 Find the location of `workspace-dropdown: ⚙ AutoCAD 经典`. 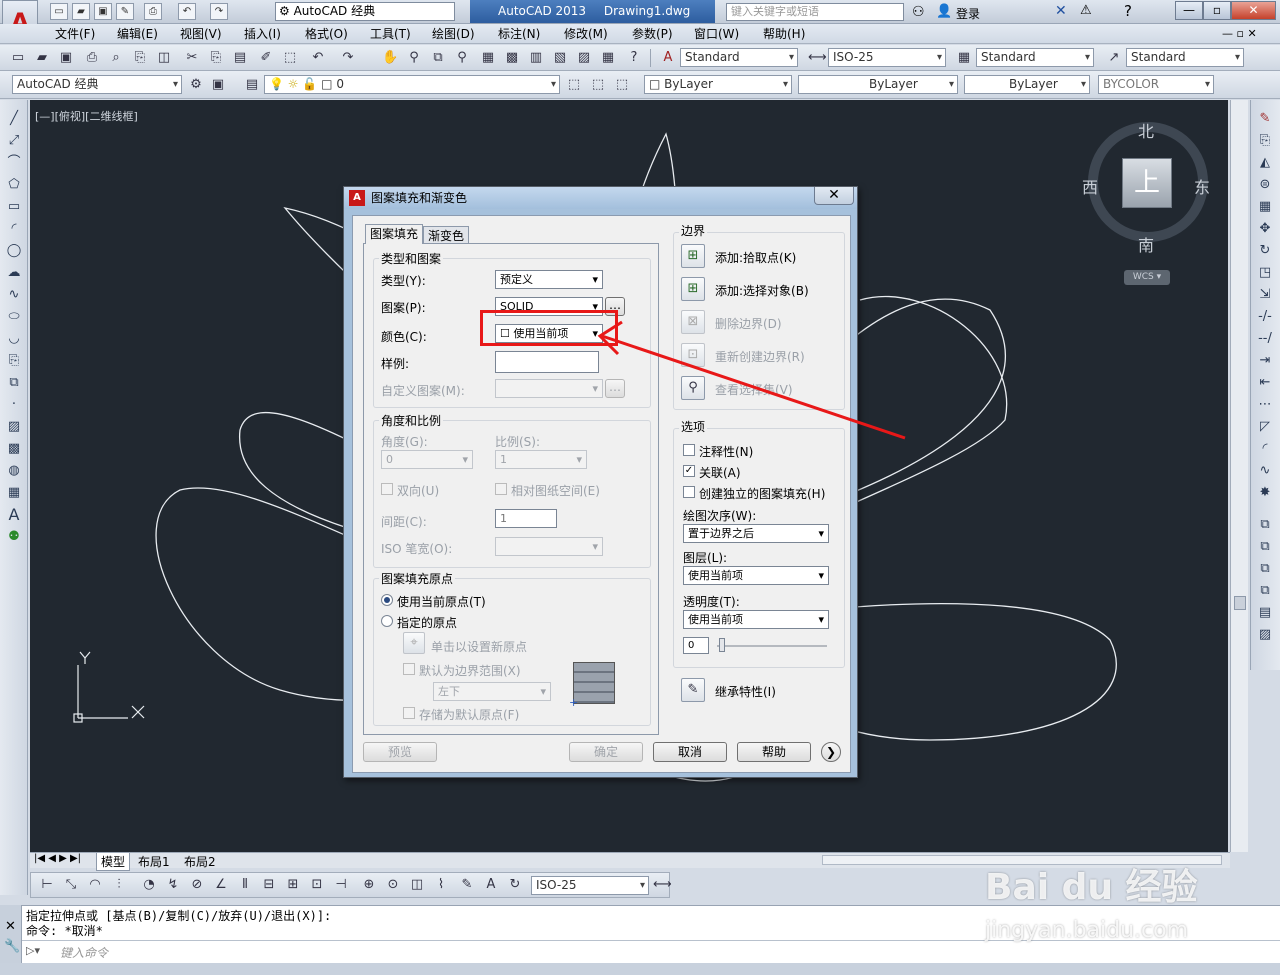

workspace-dropdown: ⚙ AutoCAD 经典 is located at coordinates (365, 11).